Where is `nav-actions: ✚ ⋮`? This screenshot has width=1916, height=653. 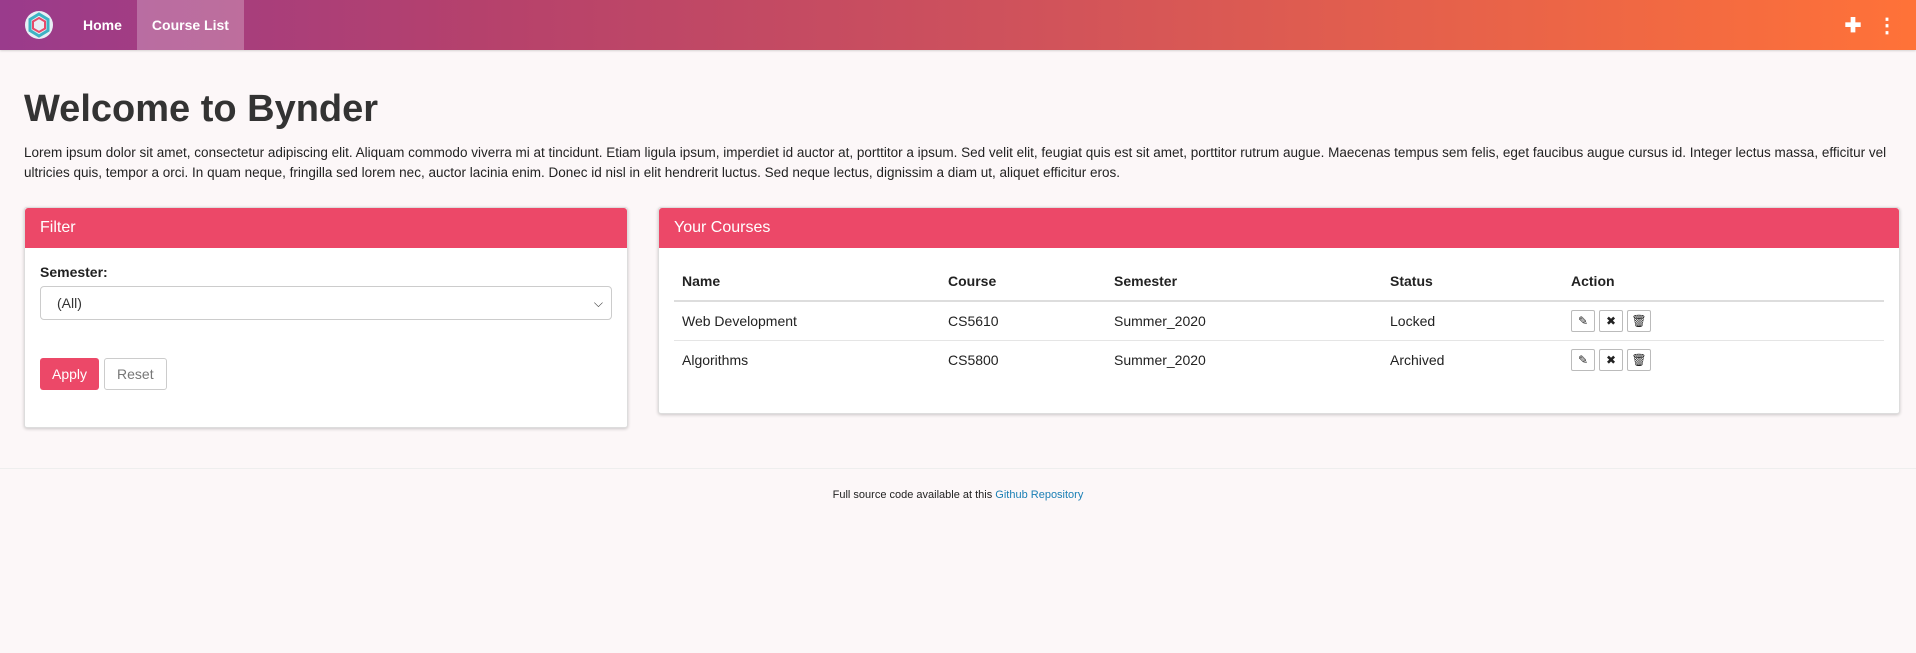
nav-actions: ✚ ⋮ is located at coordinates (1870, 25).